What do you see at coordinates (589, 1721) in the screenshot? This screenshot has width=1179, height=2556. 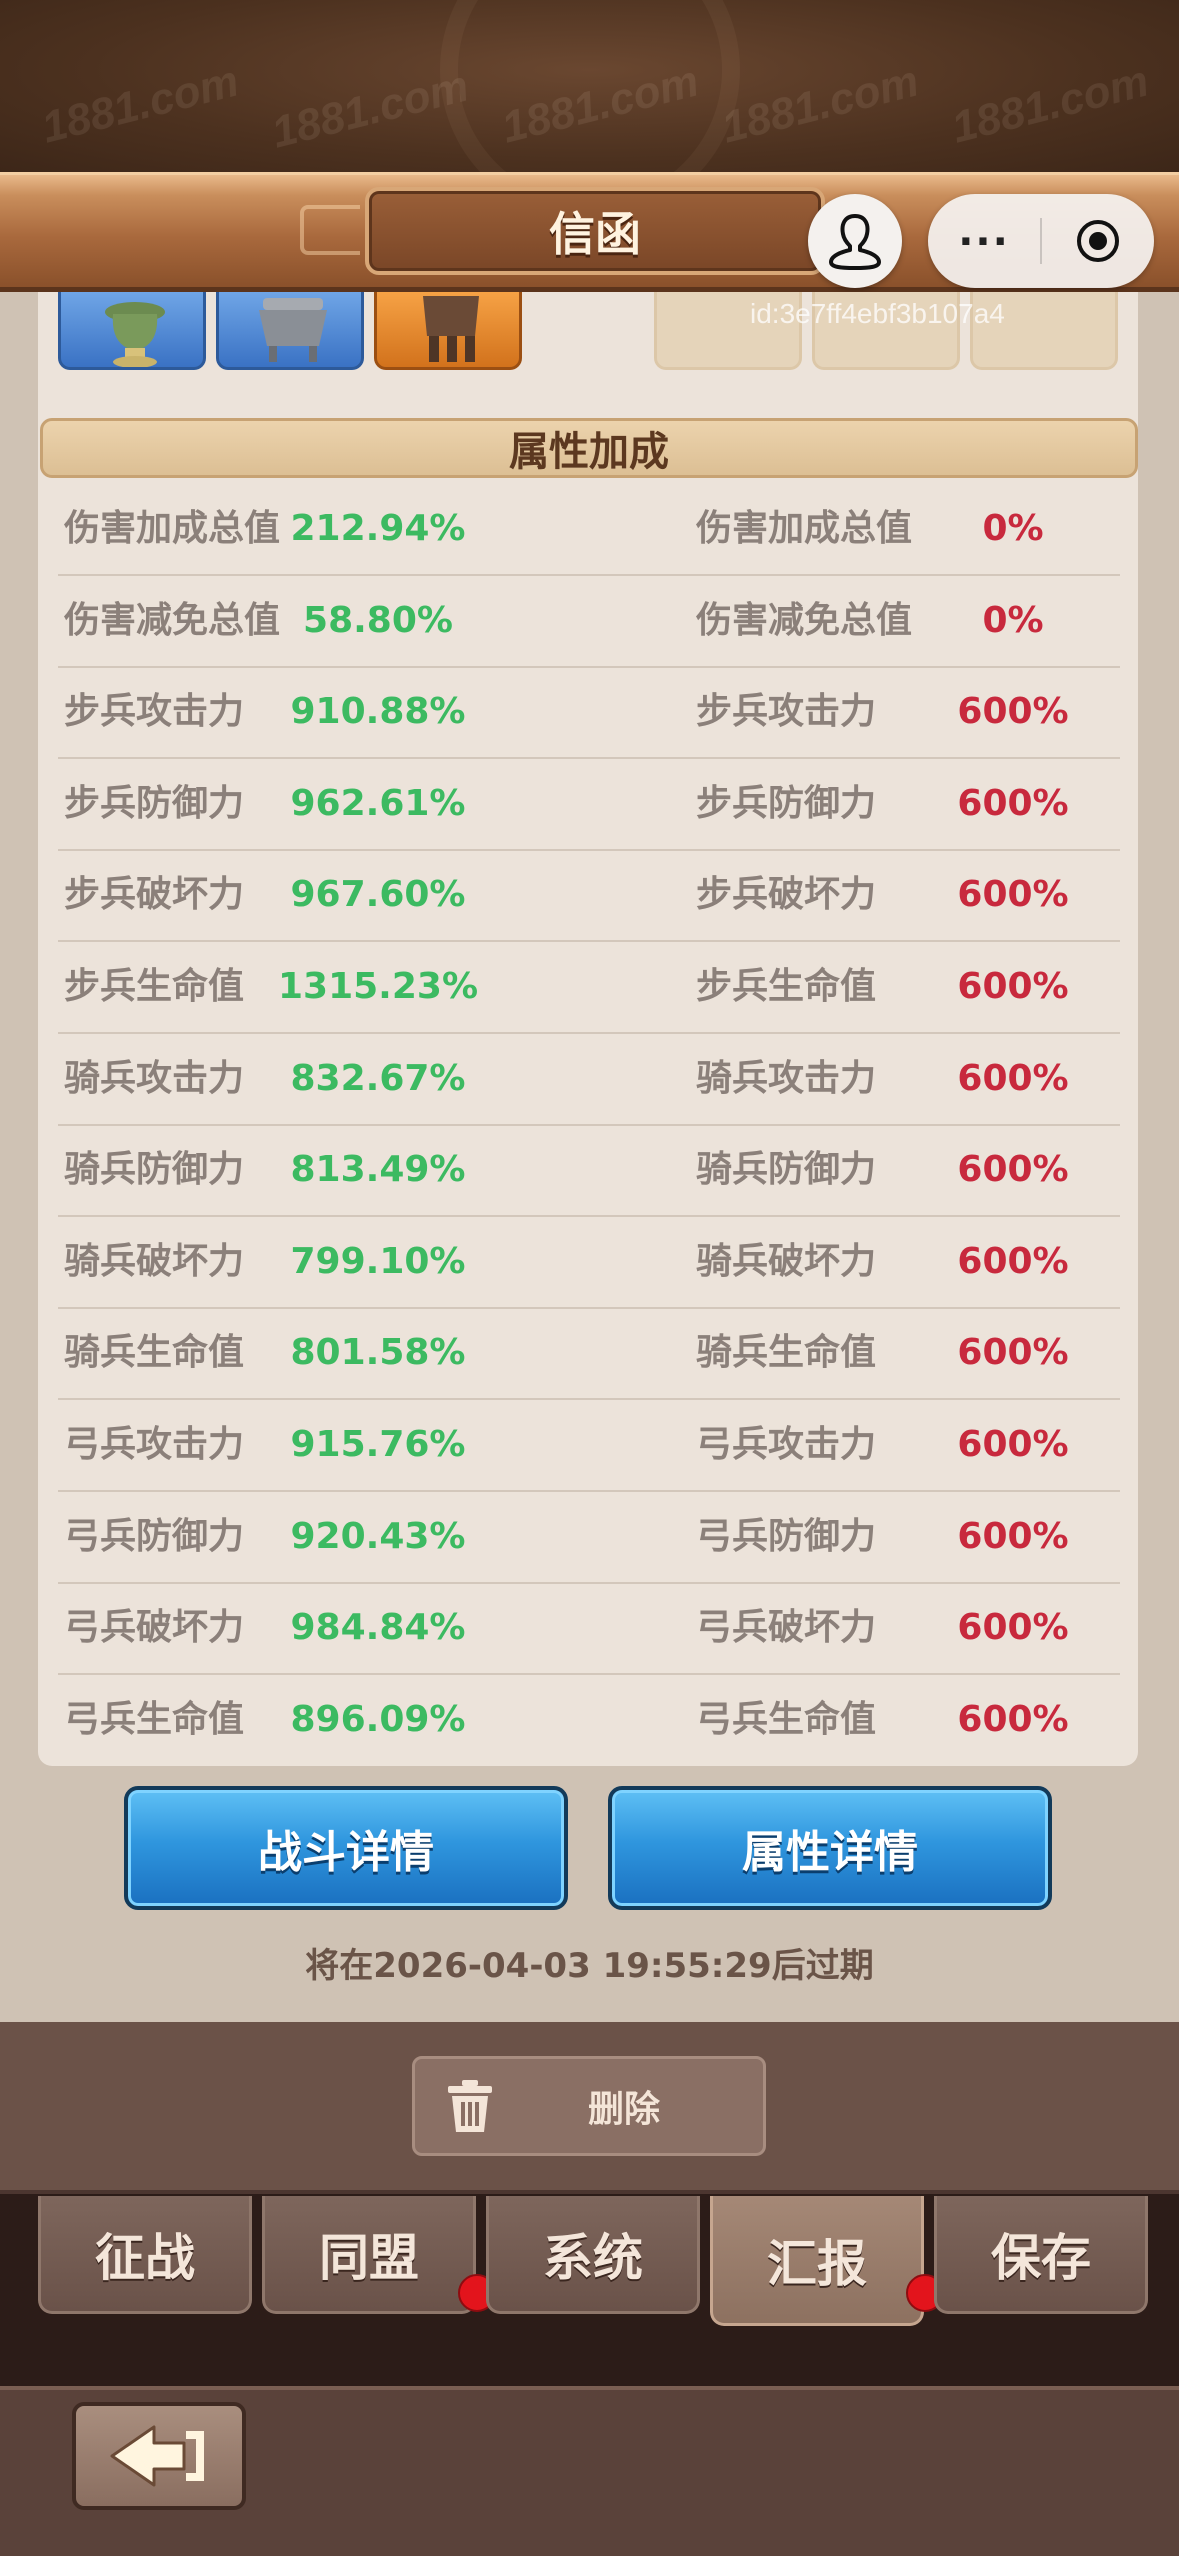 I see `attribute-row: 弓兵生命值 896.09% 弓兵生命值 600%` at bounding box center [589, 1721].